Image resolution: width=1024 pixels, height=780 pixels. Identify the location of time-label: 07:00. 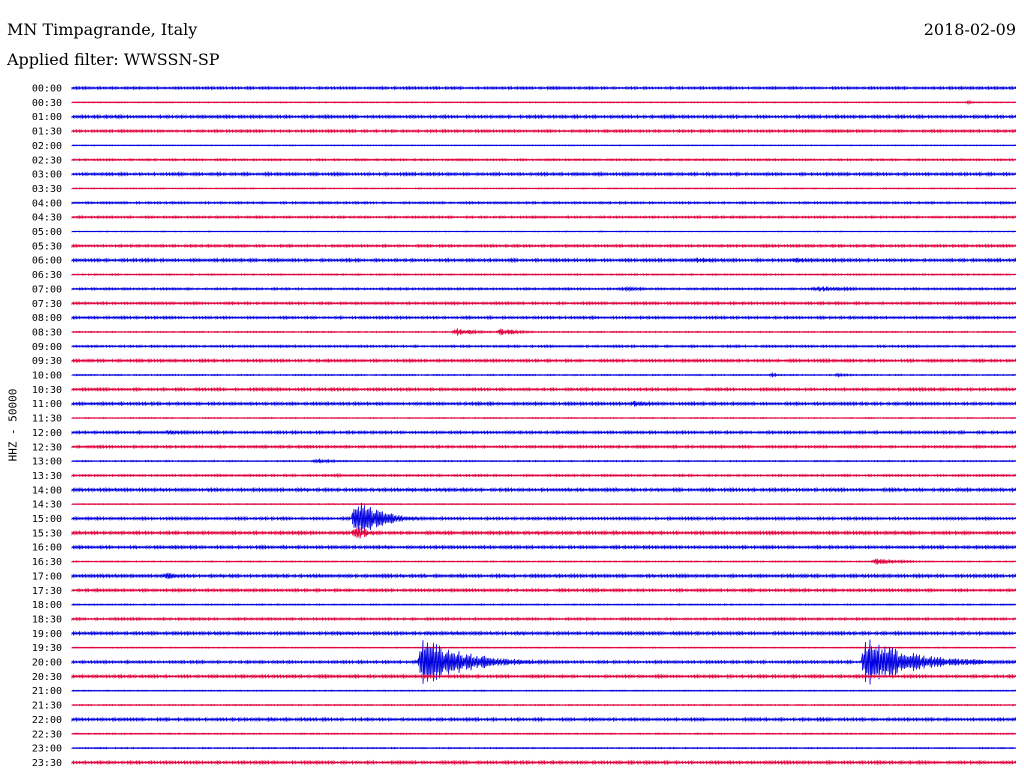
(47, 289).